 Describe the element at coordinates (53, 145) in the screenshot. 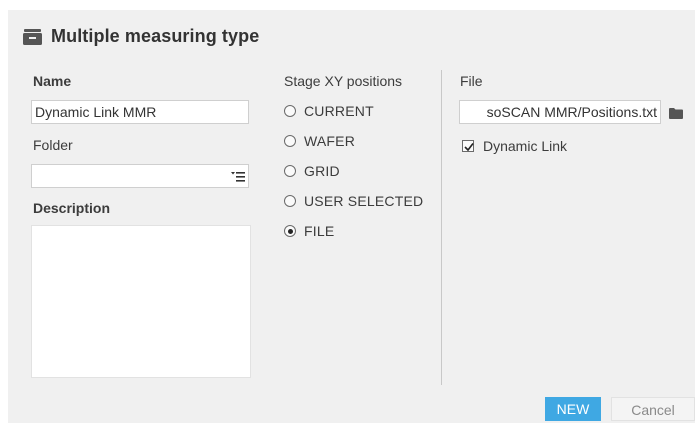

I see `folder-label: Folder` at that location.